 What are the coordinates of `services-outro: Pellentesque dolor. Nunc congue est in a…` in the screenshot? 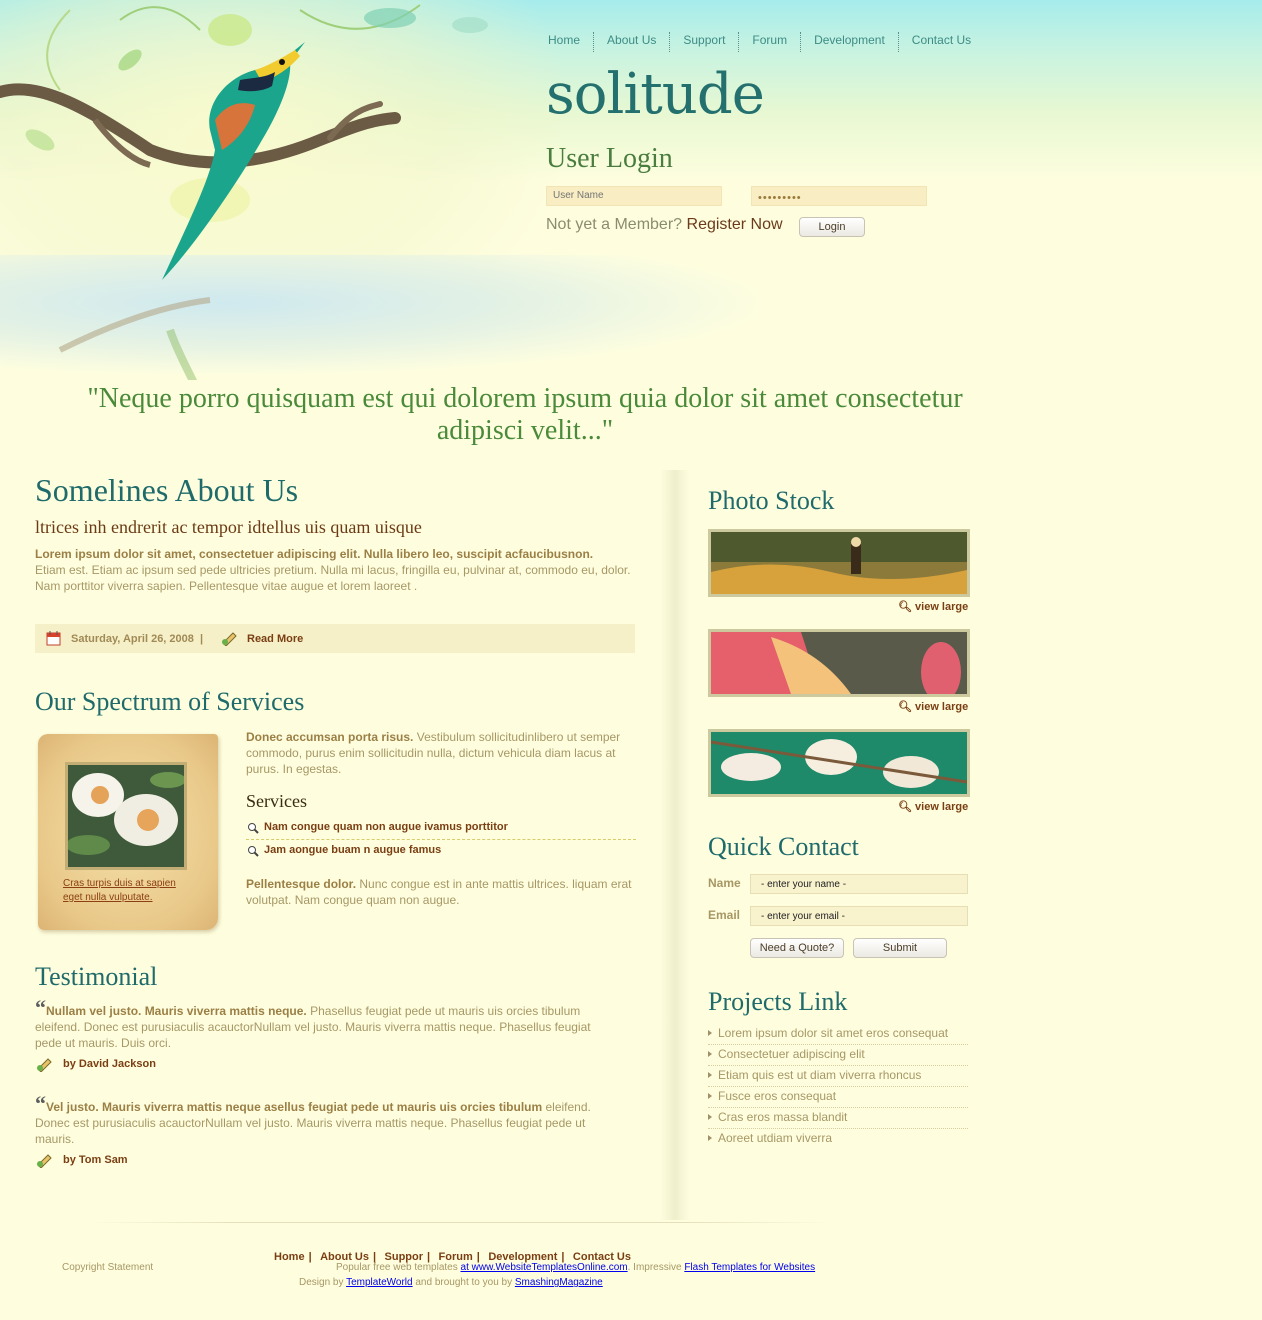 It's located at (441, 892).